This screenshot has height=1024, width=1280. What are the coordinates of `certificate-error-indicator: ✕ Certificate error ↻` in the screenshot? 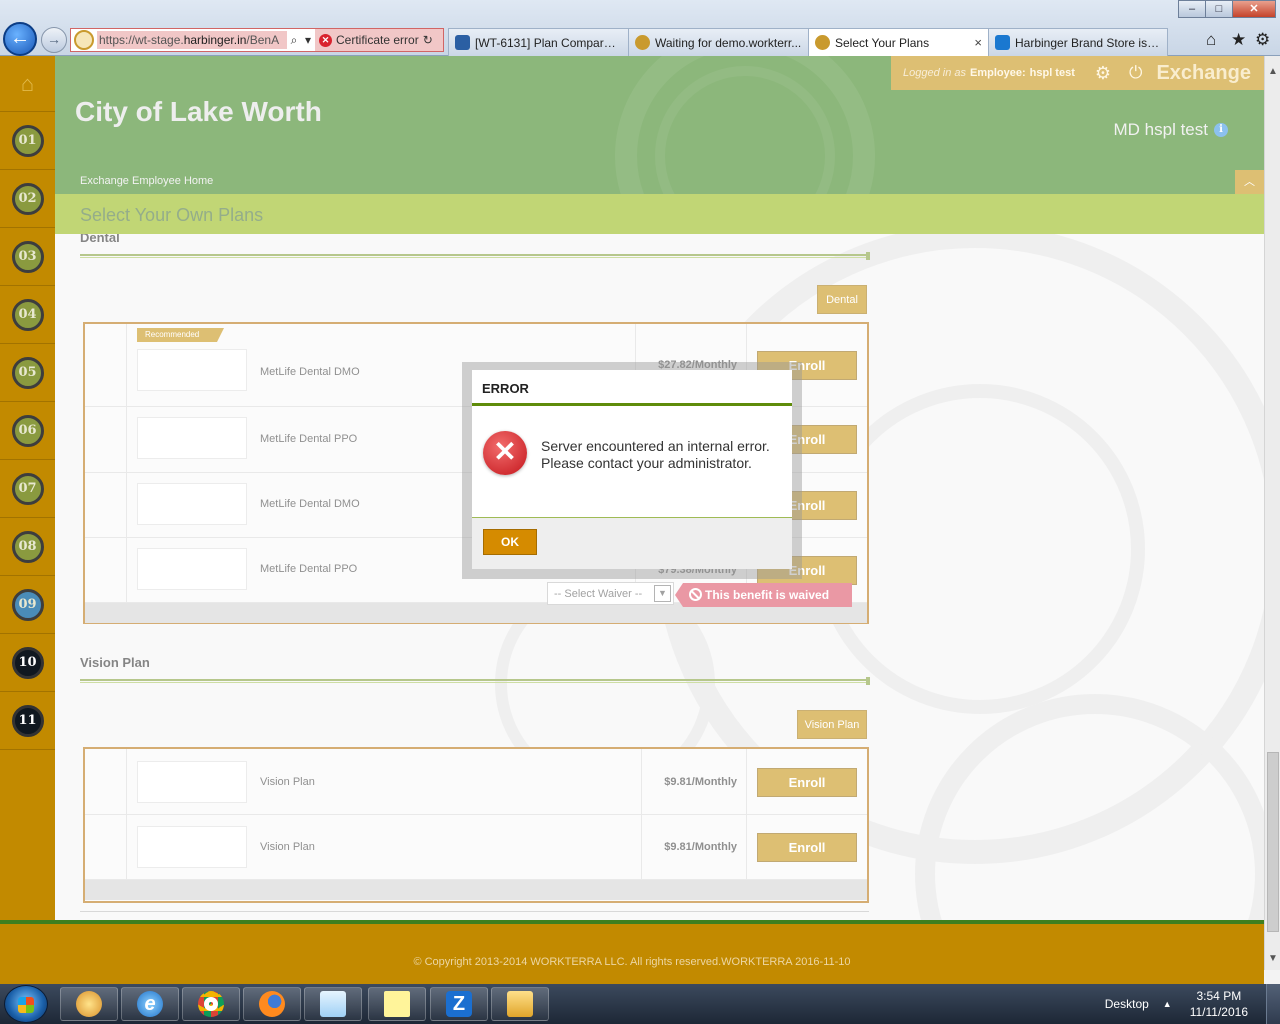 It's located at (379, 40).